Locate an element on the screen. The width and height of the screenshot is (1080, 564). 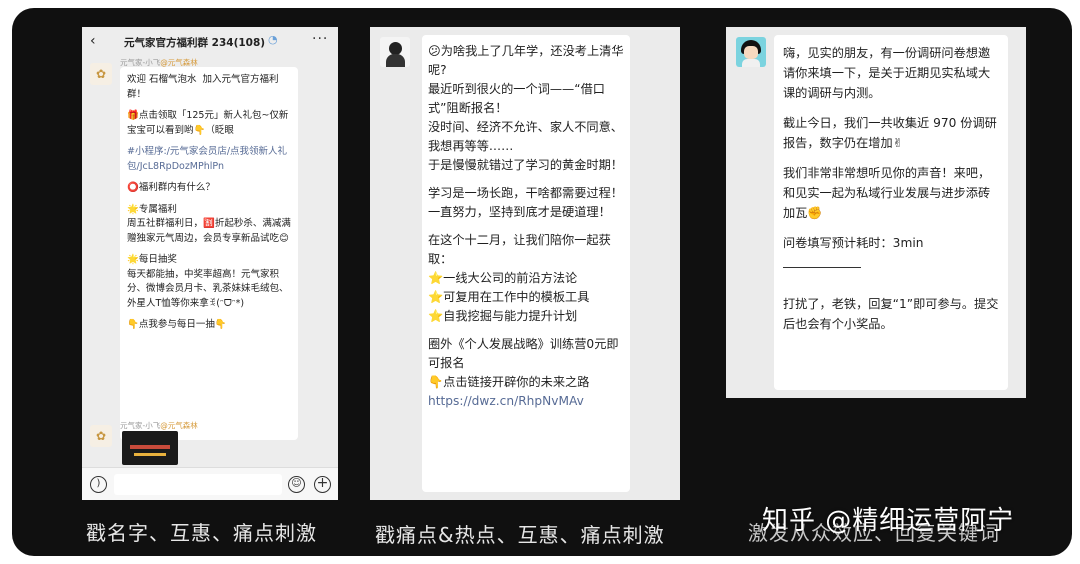
lottery-cta-text: 👇点我参与每日一抽👇 is located at coordinates (177, 324).